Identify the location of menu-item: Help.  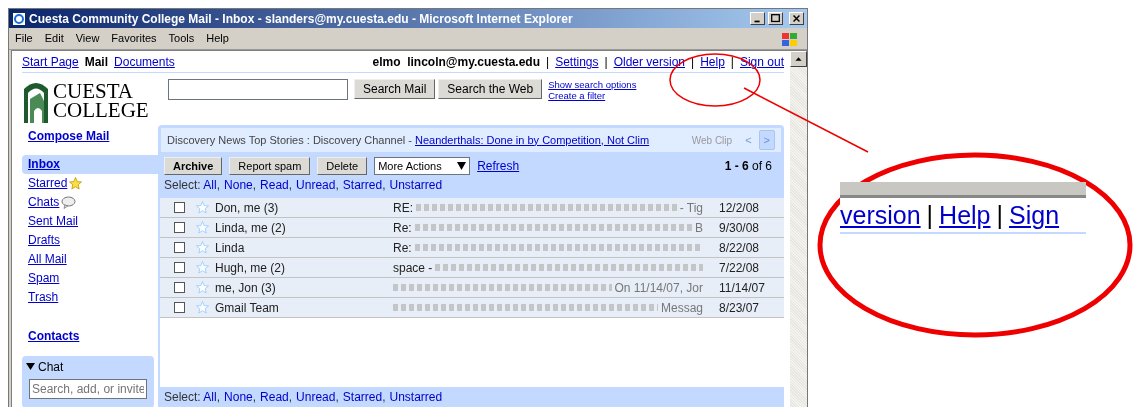
(217, 38).